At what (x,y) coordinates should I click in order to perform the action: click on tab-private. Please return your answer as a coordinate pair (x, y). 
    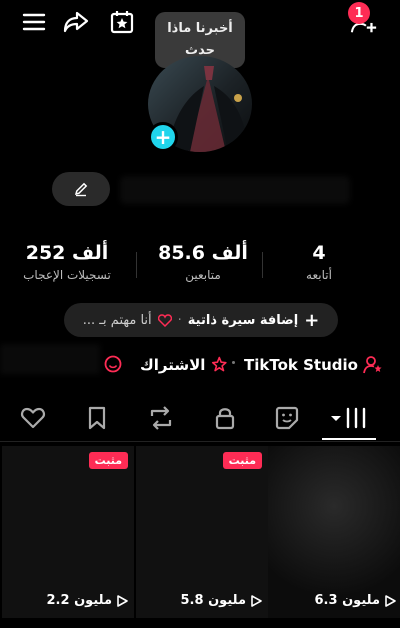
    Looking at the image, I should click on (225, 418).